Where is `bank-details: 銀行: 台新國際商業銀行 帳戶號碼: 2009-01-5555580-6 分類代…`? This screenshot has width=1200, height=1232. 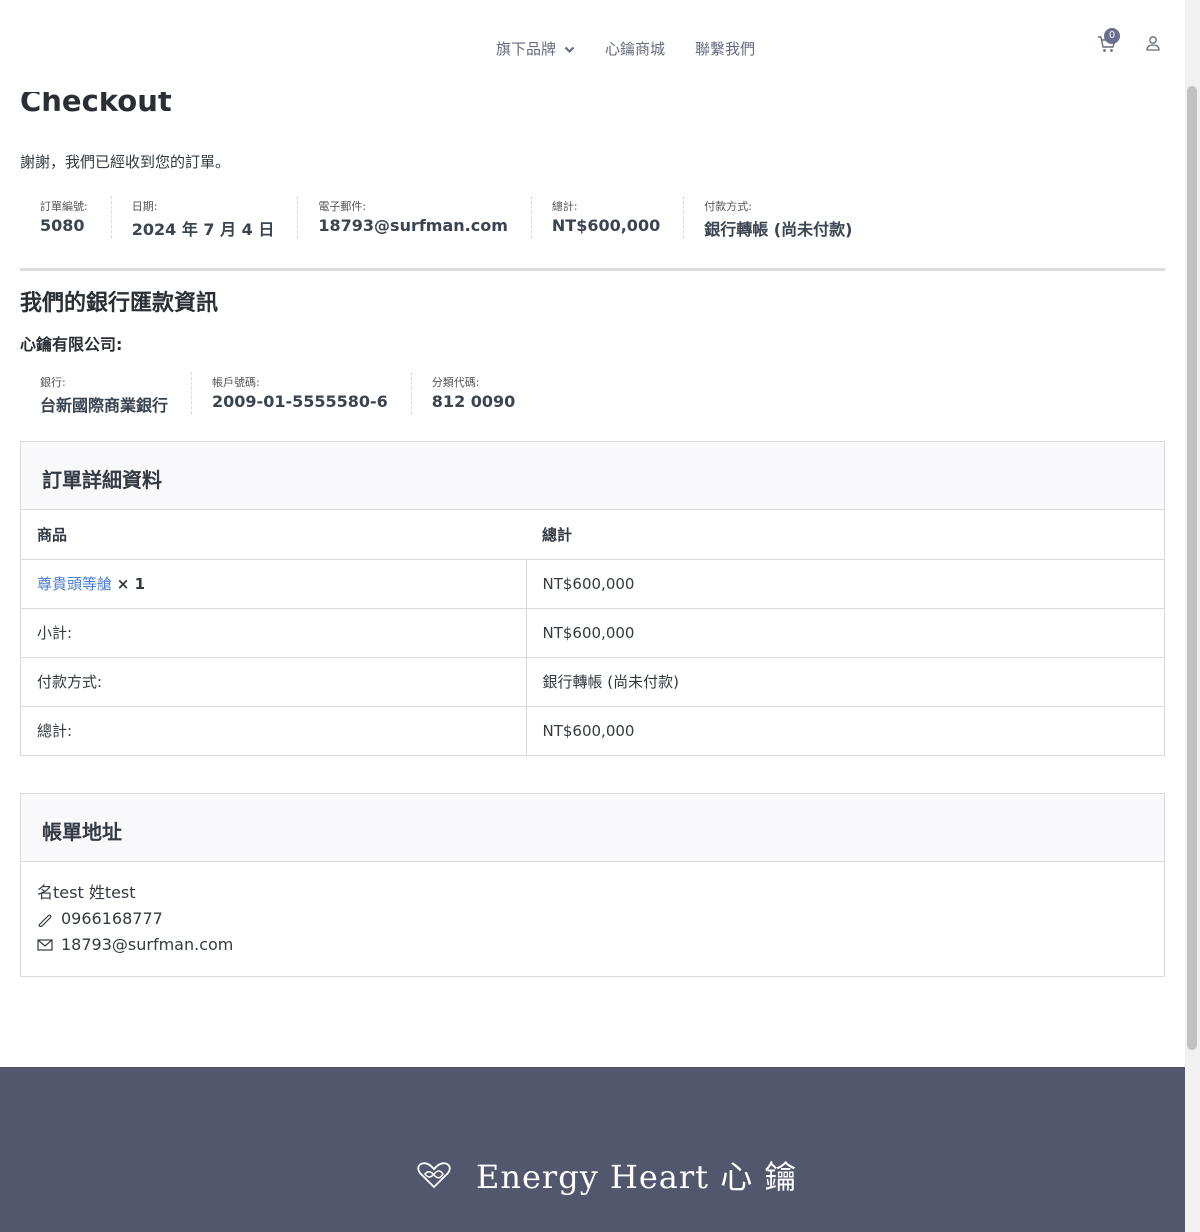 bank-details: 銀行: 台新國際商業銀行 帳戶號碼: 2009-01-5555580-6 分類代… is located at coordinates (279, 393).